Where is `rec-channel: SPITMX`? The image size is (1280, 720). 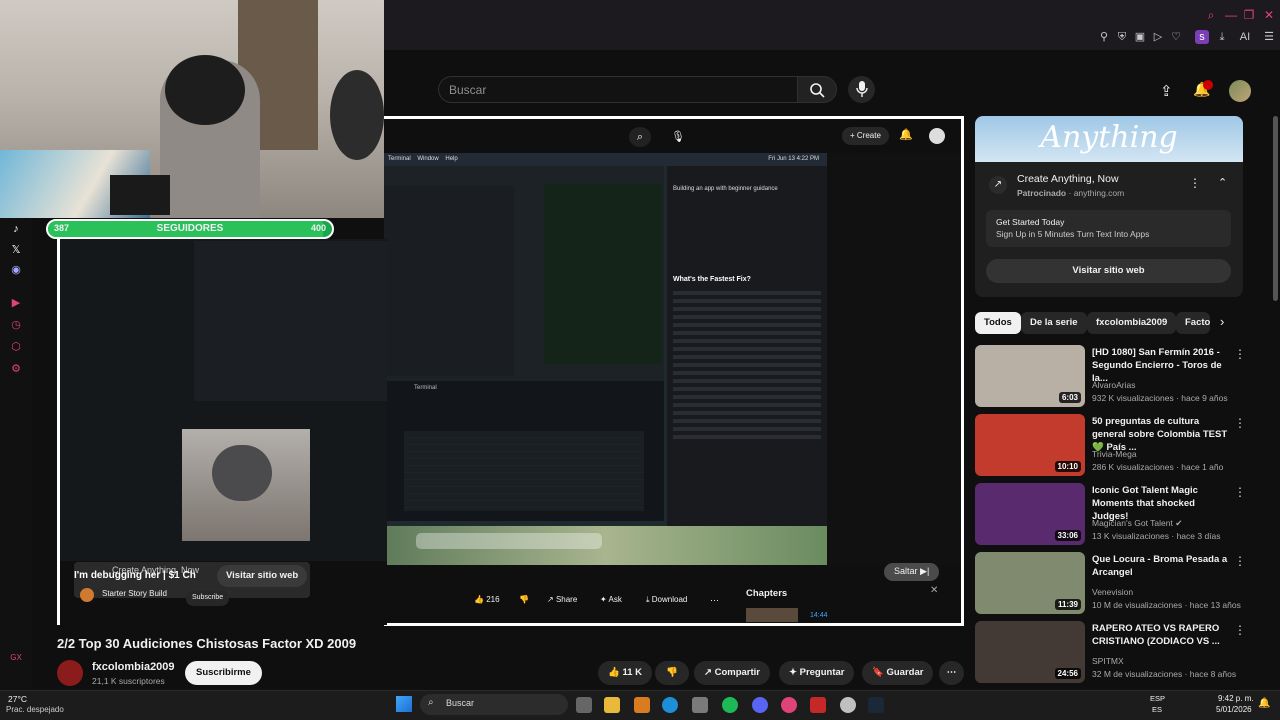 rec-channel: SPITMX is located at coordinates (1108, 661).